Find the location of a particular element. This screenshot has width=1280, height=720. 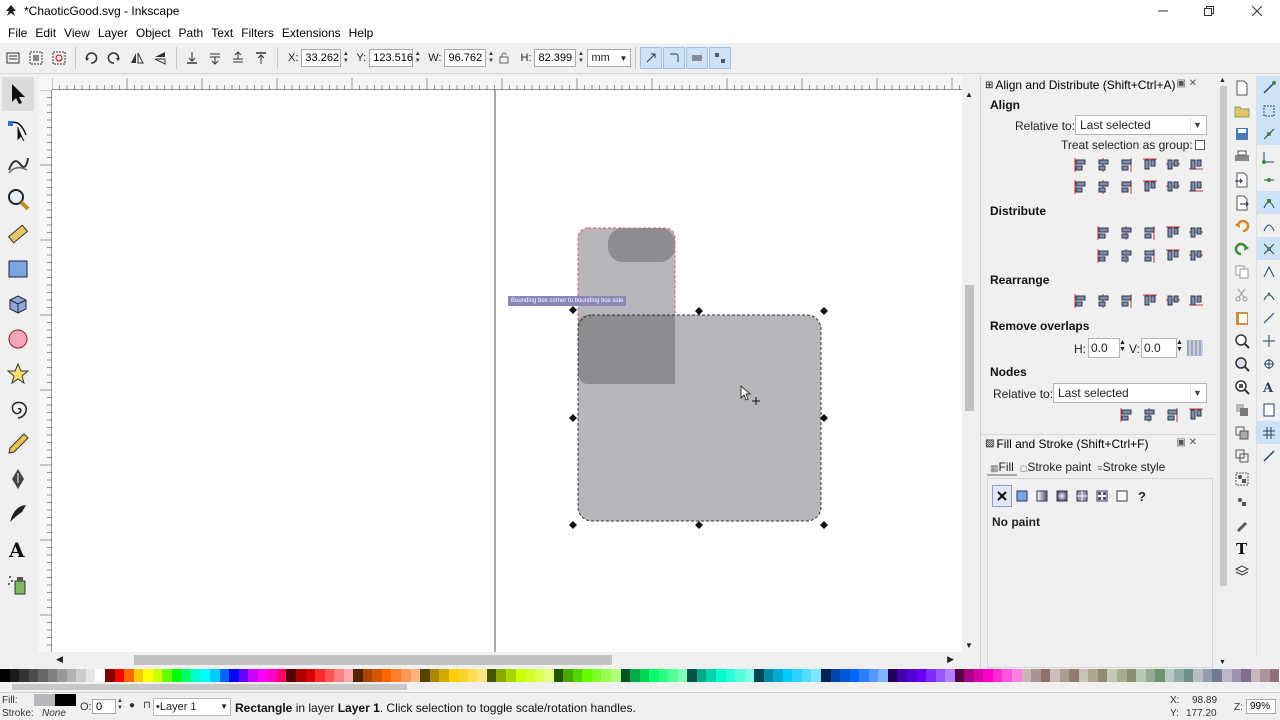

calligraphy-tool-icon is located at coordinates (18, 514).